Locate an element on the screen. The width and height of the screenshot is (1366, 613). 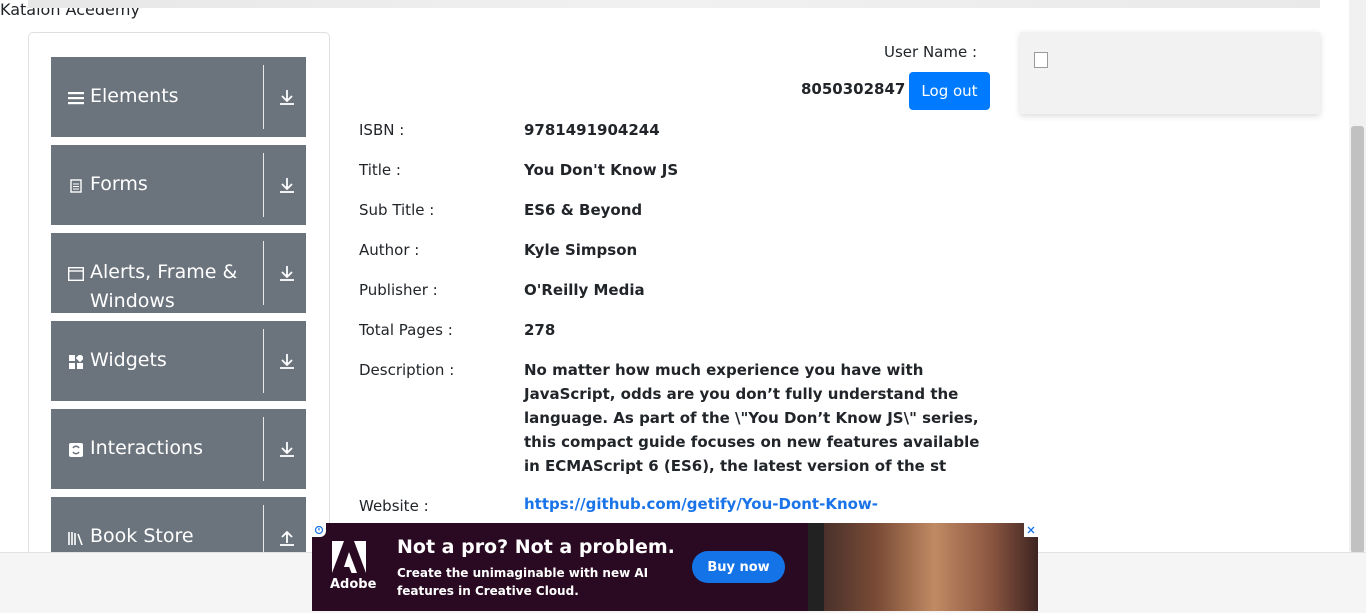
katalon-banner is located at coordinates (1170, 73).